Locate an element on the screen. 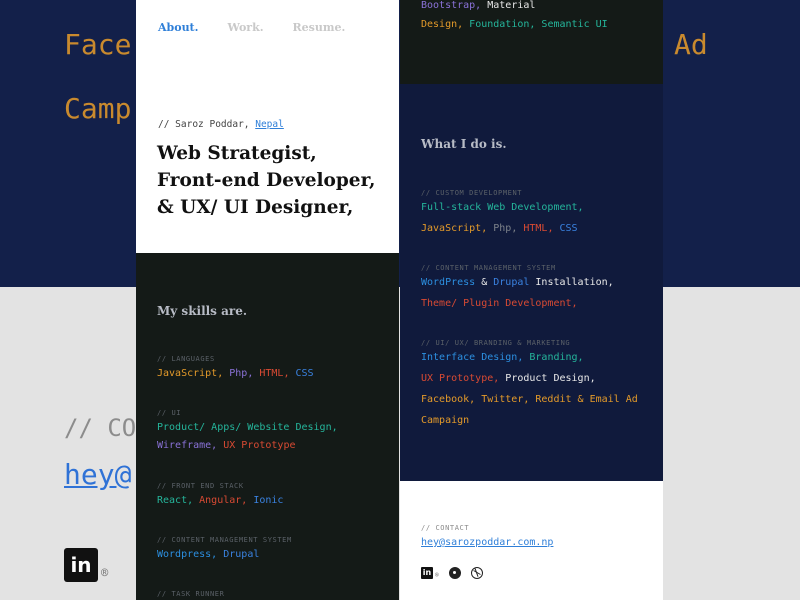 This screenshot has height=600, width=800. skill-line: React, Angular, Ionic is located at coordinates (220, 500).